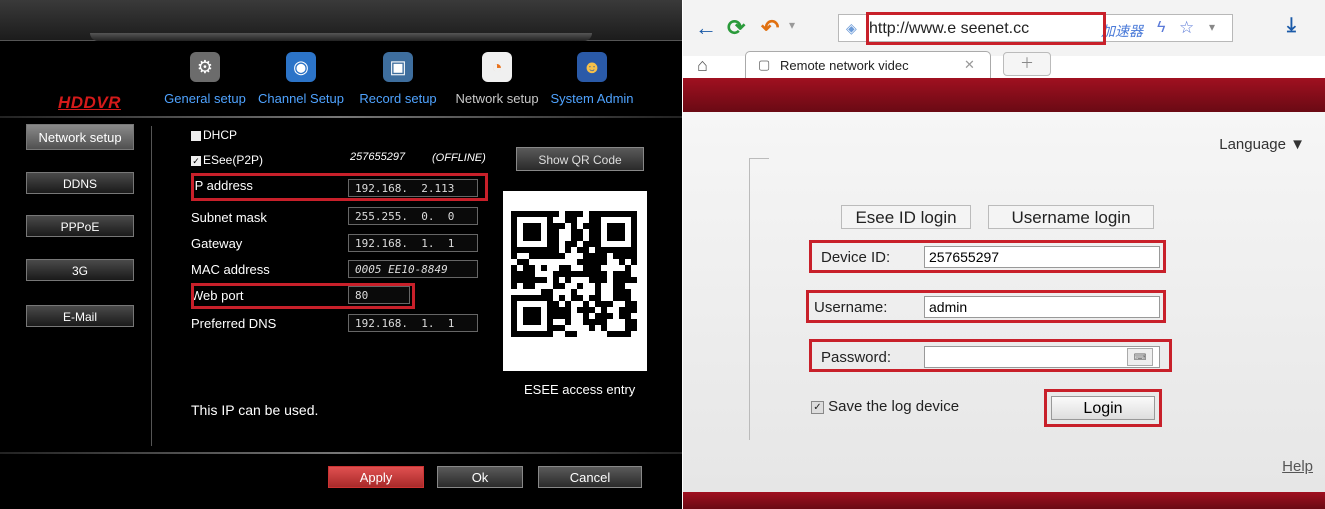 The image size is (1325, 509). What do you see at coordinates (770, 28) in the screenshot?
I see `undo-icon: ↶` at bounding box center [770, 28].